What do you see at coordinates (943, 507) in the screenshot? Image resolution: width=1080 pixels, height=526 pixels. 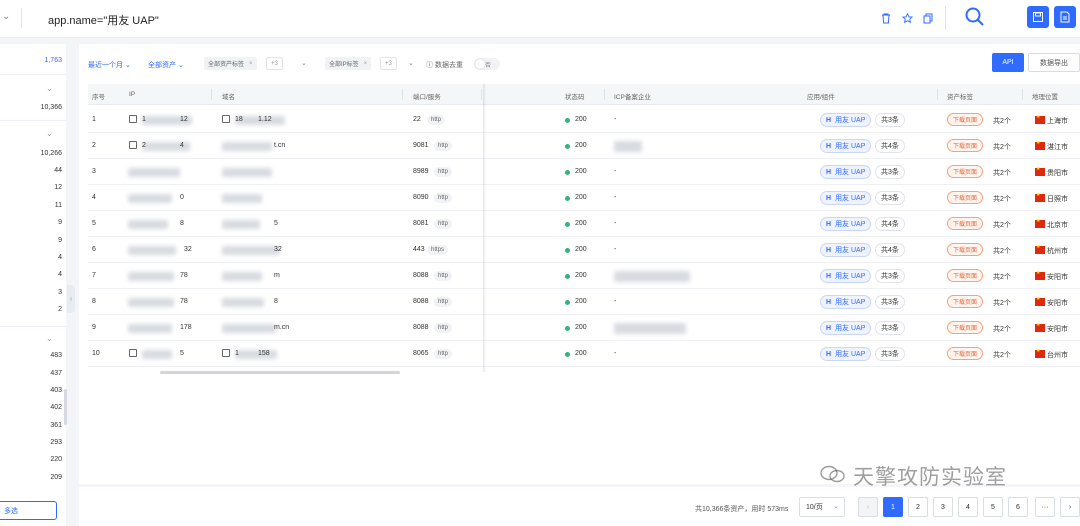 I see `page-button-3: 3` at bounding box center [943, 507].